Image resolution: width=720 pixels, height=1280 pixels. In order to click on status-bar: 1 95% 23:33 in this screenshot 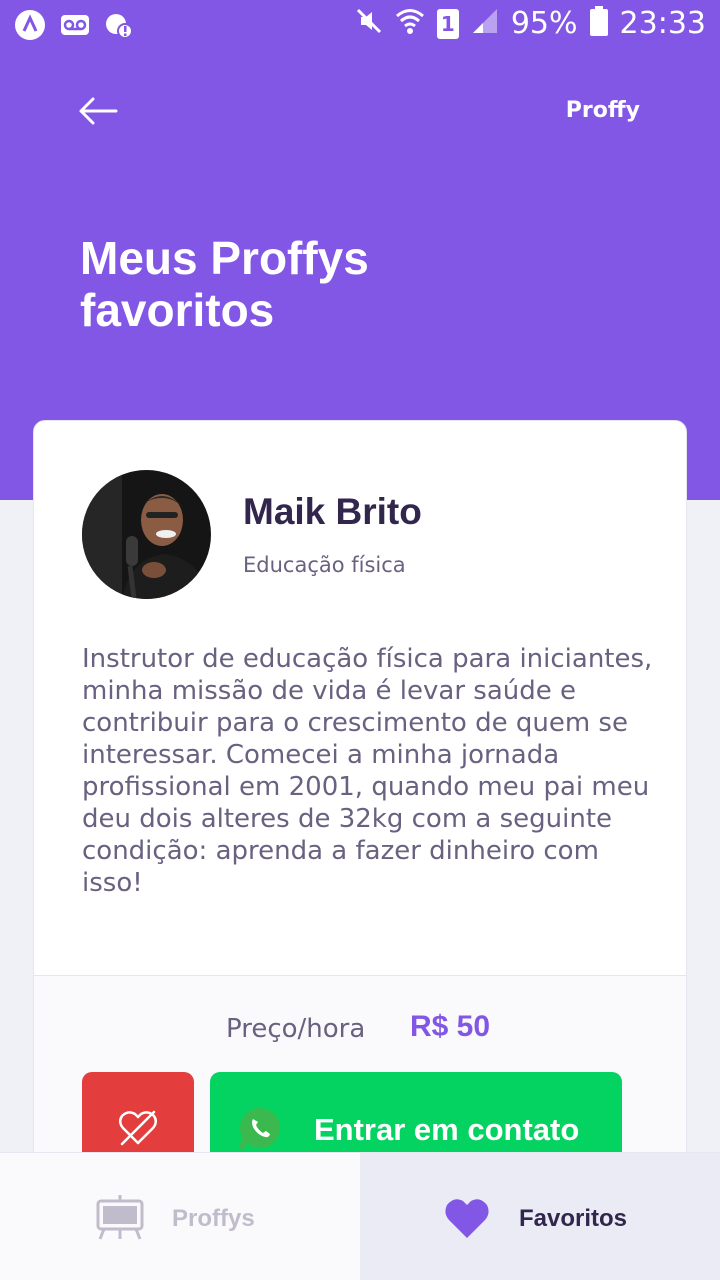, I will do `click(360, 25)`.